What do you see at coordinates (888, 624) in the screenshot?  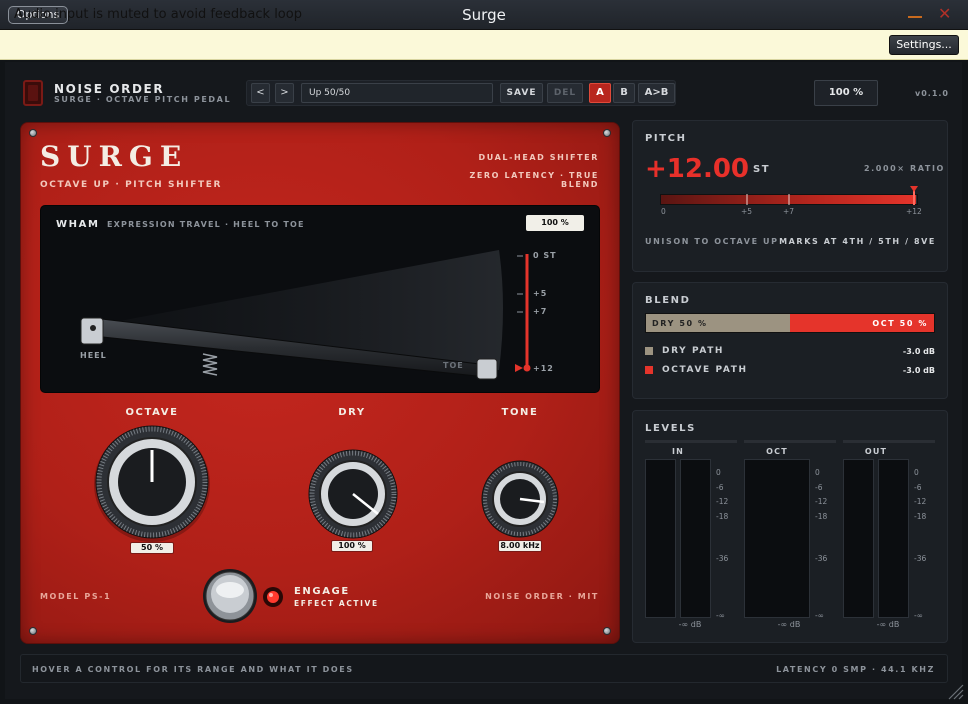 I see `out-readout: -∞ dB` at bounding box center [888, 624].